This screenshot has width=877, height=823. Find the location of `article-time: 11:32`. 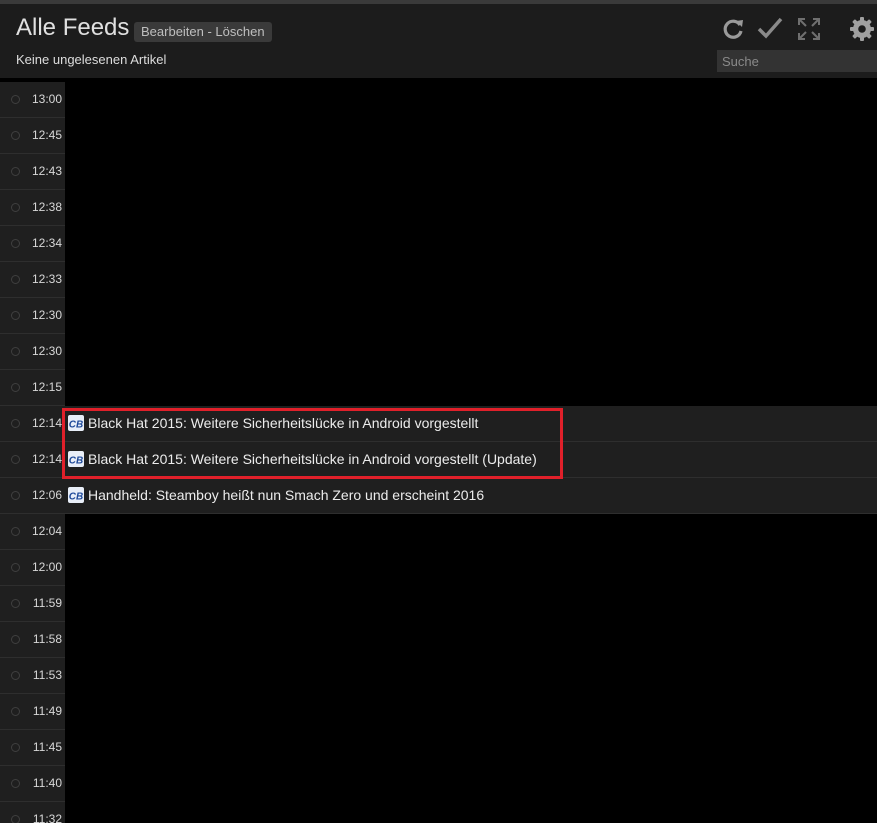

article-time: 11:32 is located at coordinates (47, 817).